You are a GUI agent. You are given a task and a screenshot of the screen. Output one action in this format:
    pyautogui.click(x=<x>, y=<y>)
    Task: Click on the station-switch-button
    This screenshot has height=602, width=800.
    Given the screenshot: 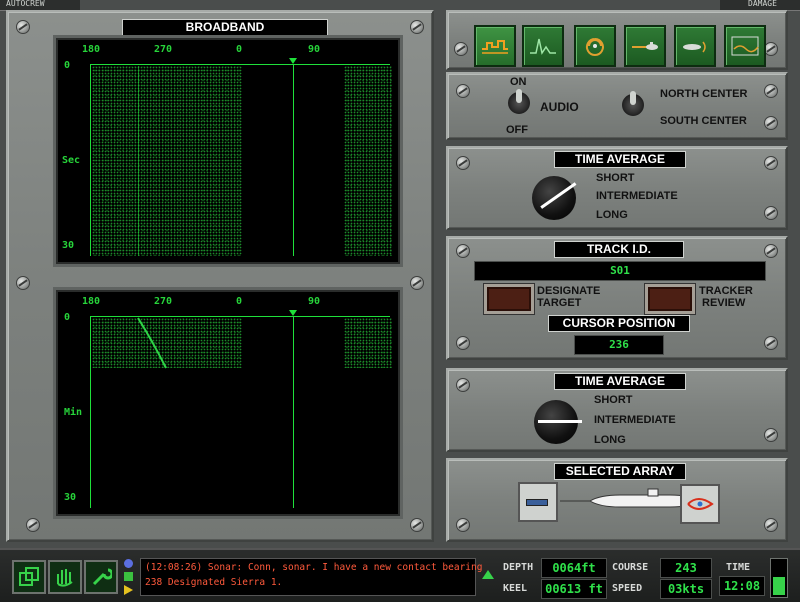 What is the action you would take?
    pyautogui.click(x=29, y=577)
    